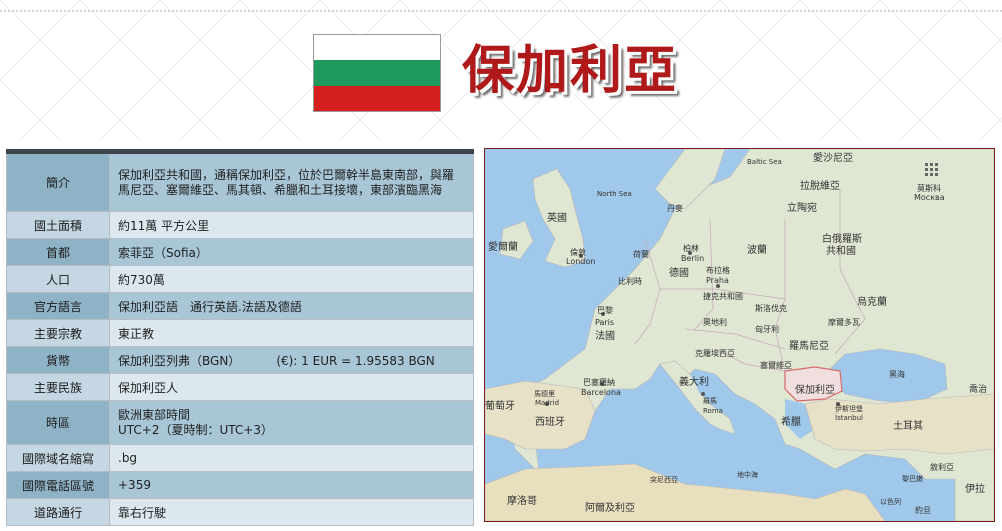  What do you see at coordinates (791, 421) in the screenshot?
I see `label-greece: 希臘` at bounding box center [791, 421].